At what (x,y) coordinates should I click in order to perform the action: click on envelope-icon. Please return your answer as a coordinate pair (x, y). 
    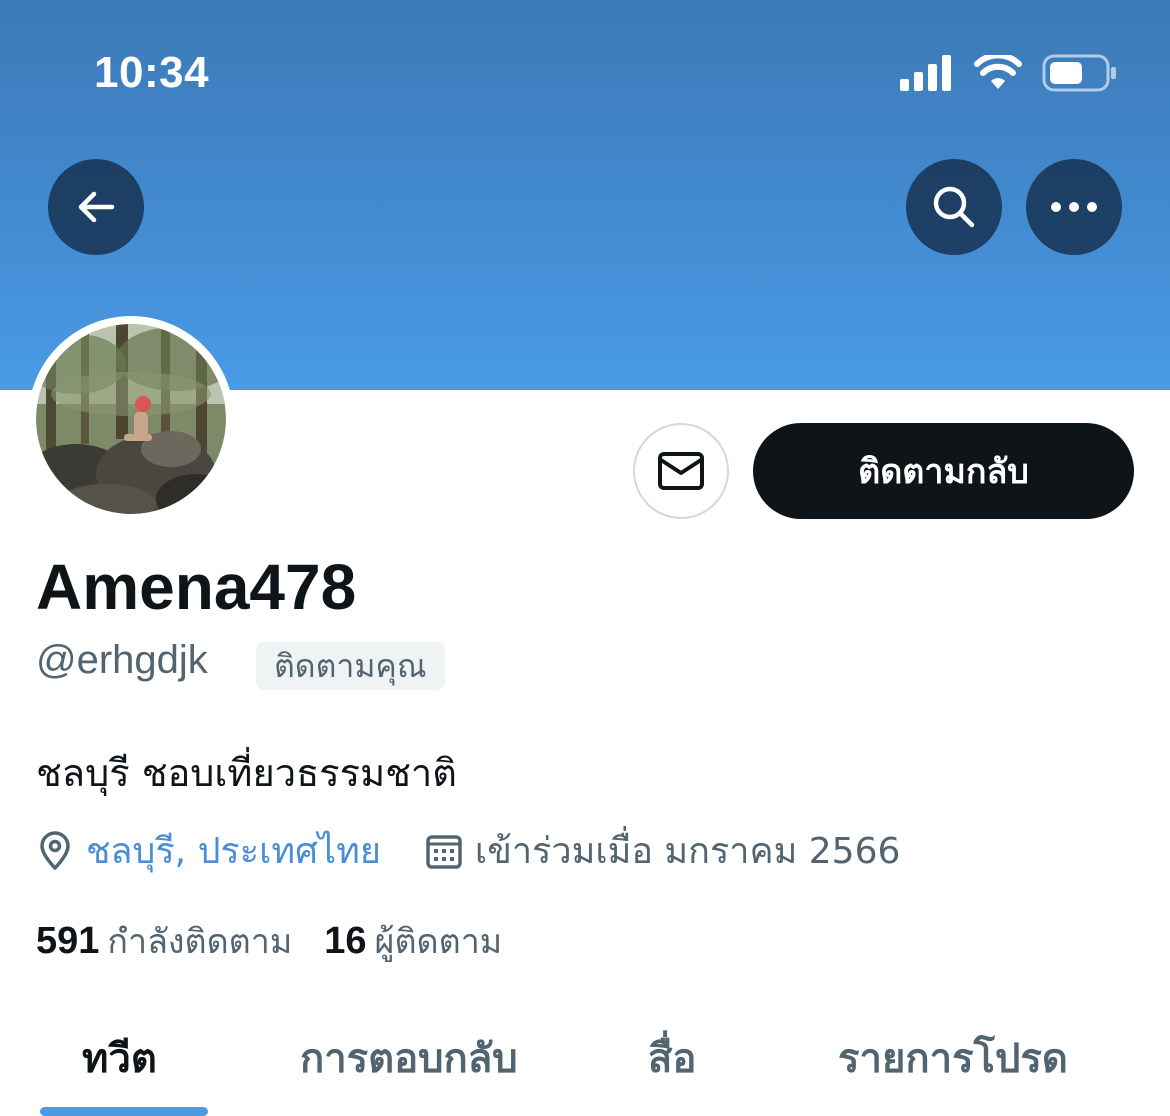
    Looking at the image, I should click on (681, 471).